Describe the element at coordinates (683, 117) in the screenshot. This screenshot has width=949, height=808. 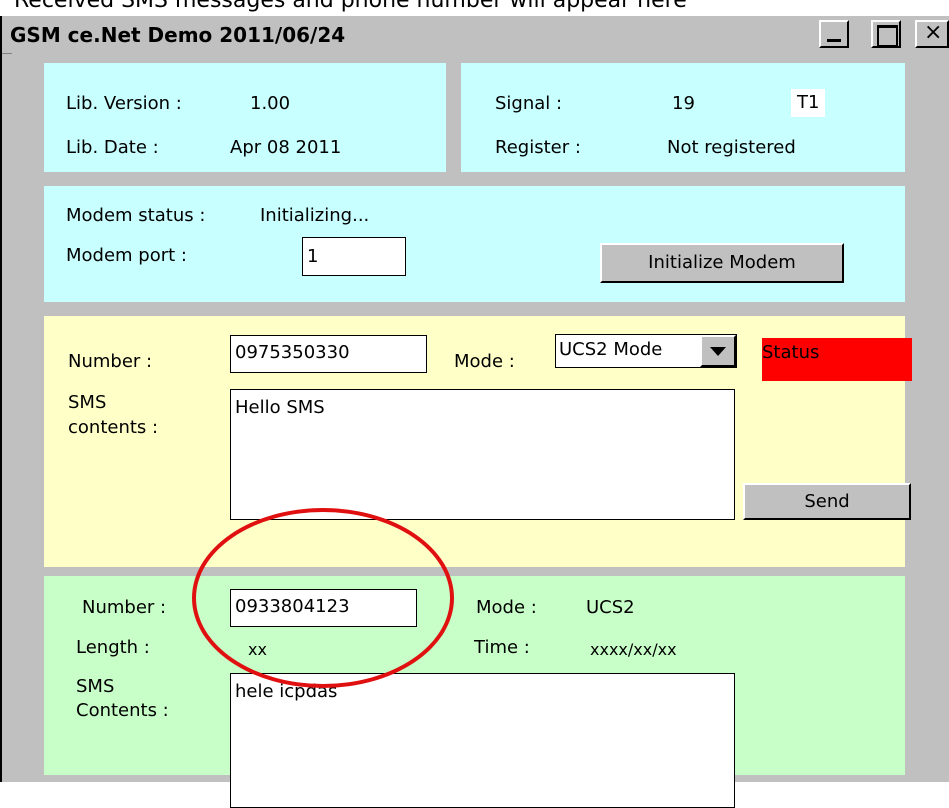
I see `signal-panel: Signal : 19 T1 Register : Not registered` at that location.